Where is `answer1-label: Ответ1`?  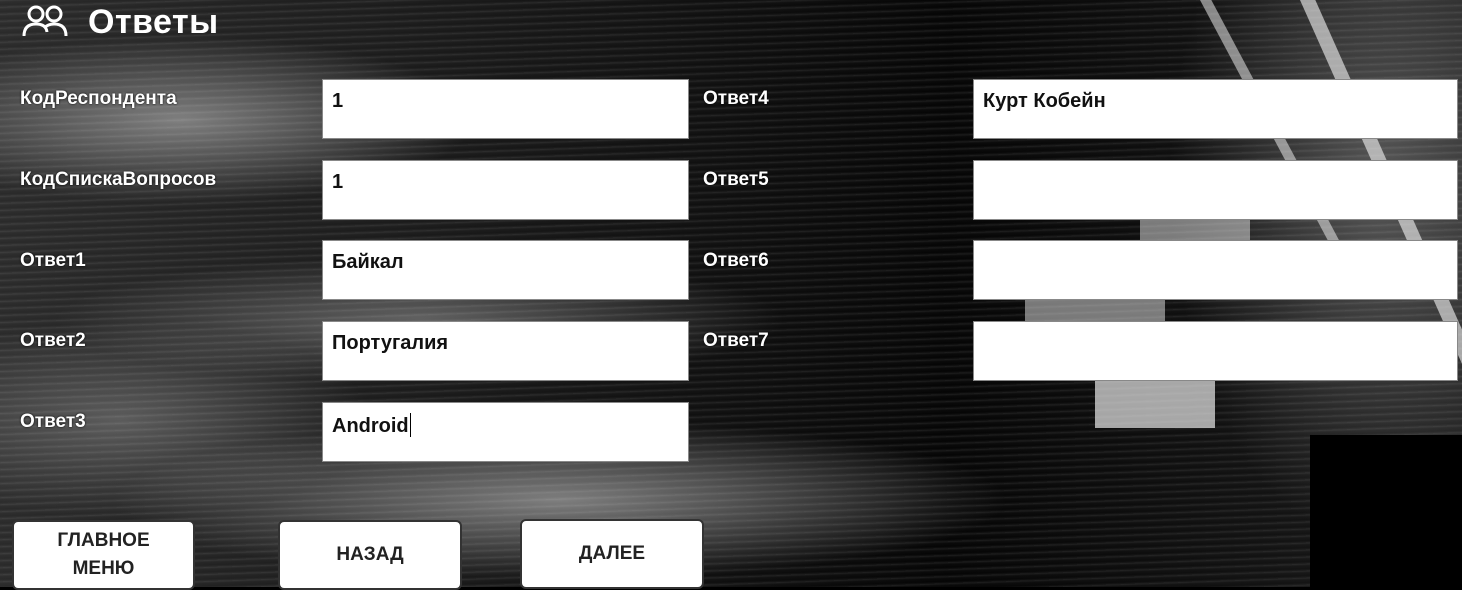
answer1-label: Ответ1 is located at coordinates (53, 260).